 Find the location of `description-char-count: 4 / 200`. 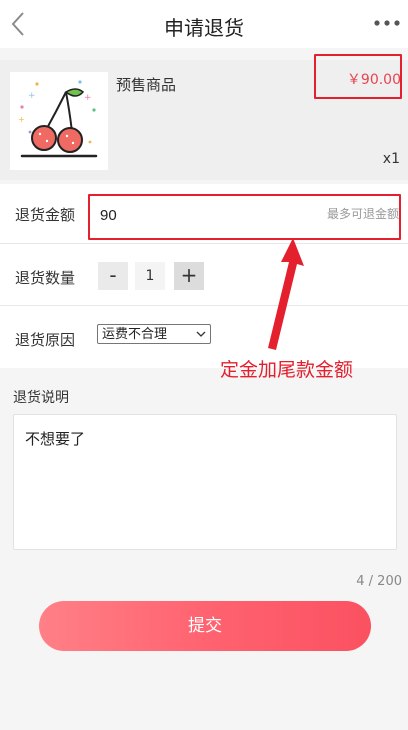

description-char-count: 4 / 200 is located at coordinates (379, 581).